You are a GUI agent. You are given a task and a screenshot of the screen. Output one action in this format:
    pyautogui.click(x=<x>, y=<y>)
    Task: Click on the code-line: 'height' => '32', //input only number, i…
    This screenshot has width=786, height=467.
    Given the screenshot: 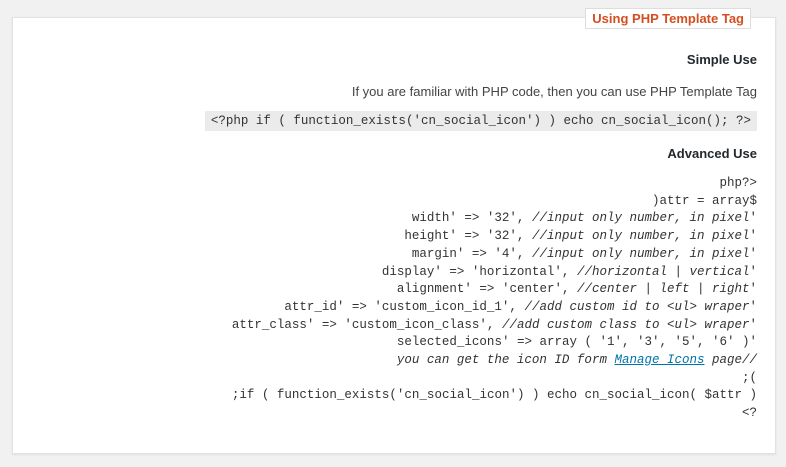 What is the action you would take?
    pyautogui.click(x=494, y=237)
    